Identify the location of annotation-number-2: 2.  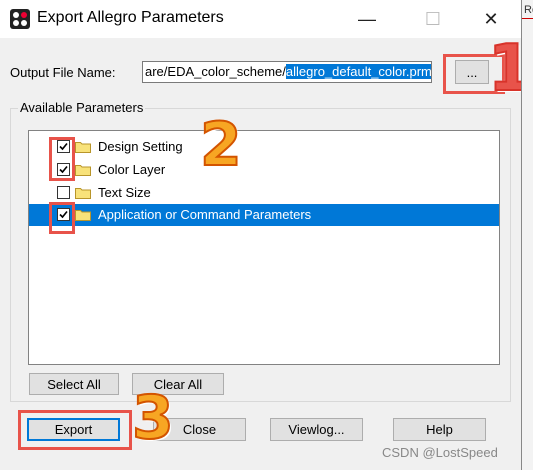
(221, 145).